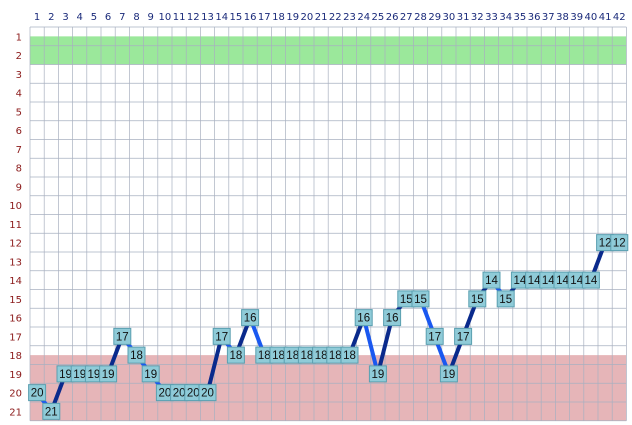 The height and width of the screenshot is (425, 632). What do you see at coordinates (605, 17) in the screenshot?
I see `x-tick-label: 41` at bounding box center [605, 17].